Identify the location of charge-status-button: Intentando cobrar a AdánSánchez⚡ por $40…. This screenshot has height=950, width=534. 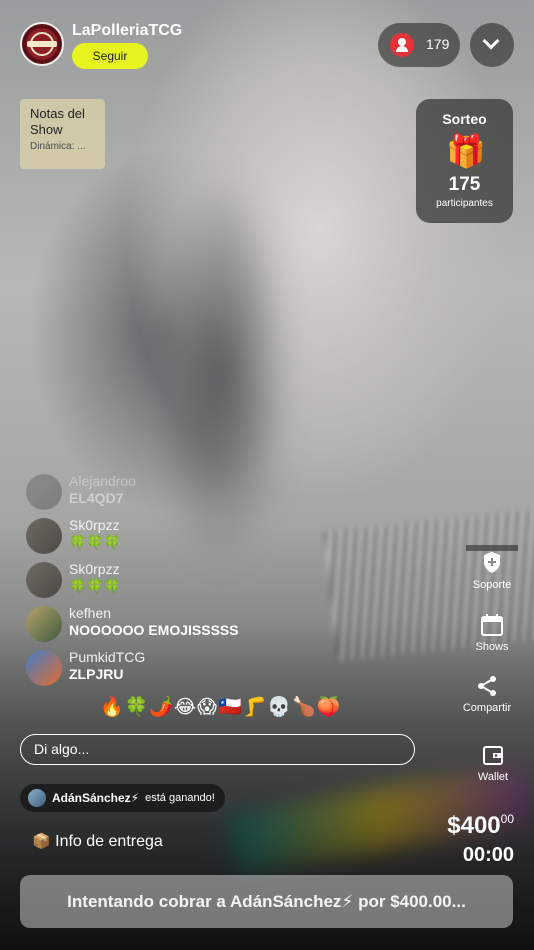
(266, 901).